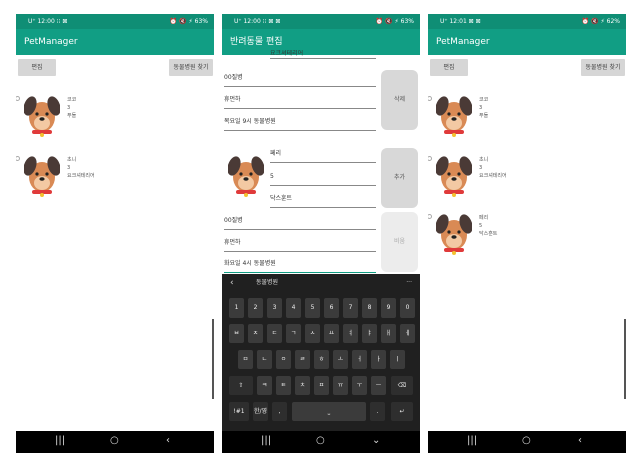  What do you see at coordinates (312, 308) in the screenshot?
I see `number-key: 5` at bounding box center [312, 308].